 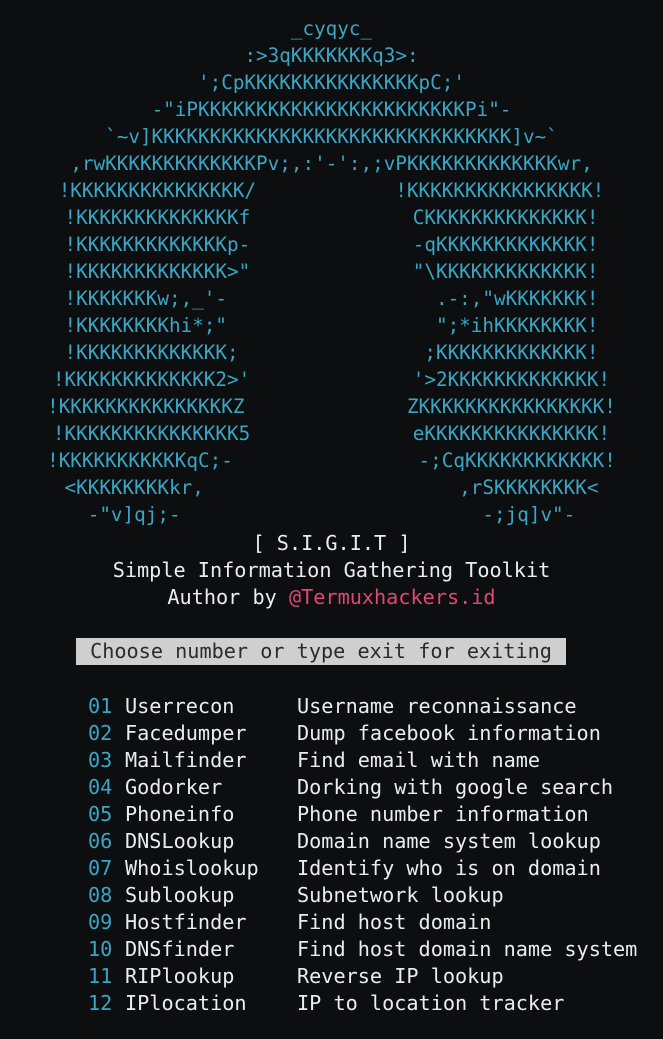 I want to click on menu-item: 10 DNSfinder Find host domain name system, so click(x=331, y=949).